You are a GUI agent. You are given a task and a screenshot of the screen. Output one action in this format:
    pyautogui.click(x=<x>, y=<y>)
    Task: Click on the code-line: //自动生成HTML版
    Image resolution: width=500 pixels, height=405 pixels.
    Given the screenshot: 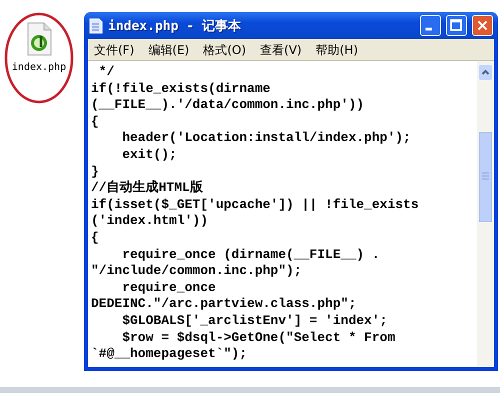 What is the action you would take?
    pyautogui.click(x=147, y=188)
    